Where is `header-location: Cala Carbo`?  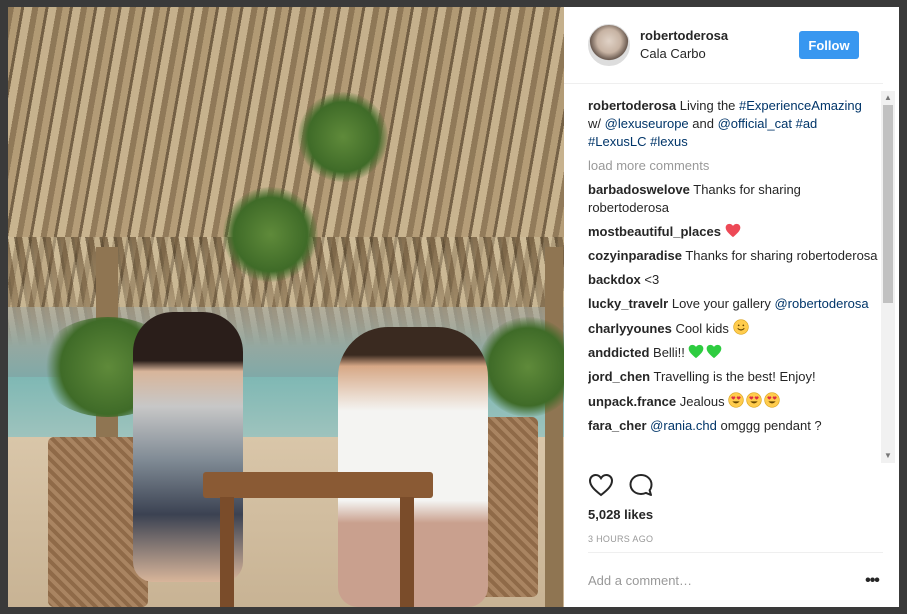 header-location: Cala Carbo is located at coordinates (719, 54).